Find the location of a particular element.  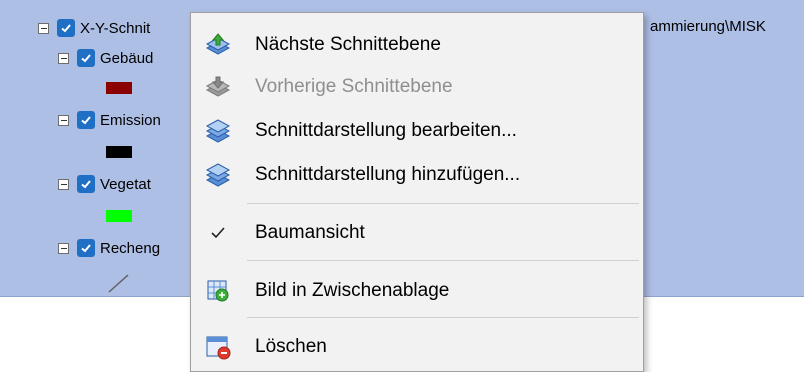

layers-edit-icon is located at coordinates (218, 131).